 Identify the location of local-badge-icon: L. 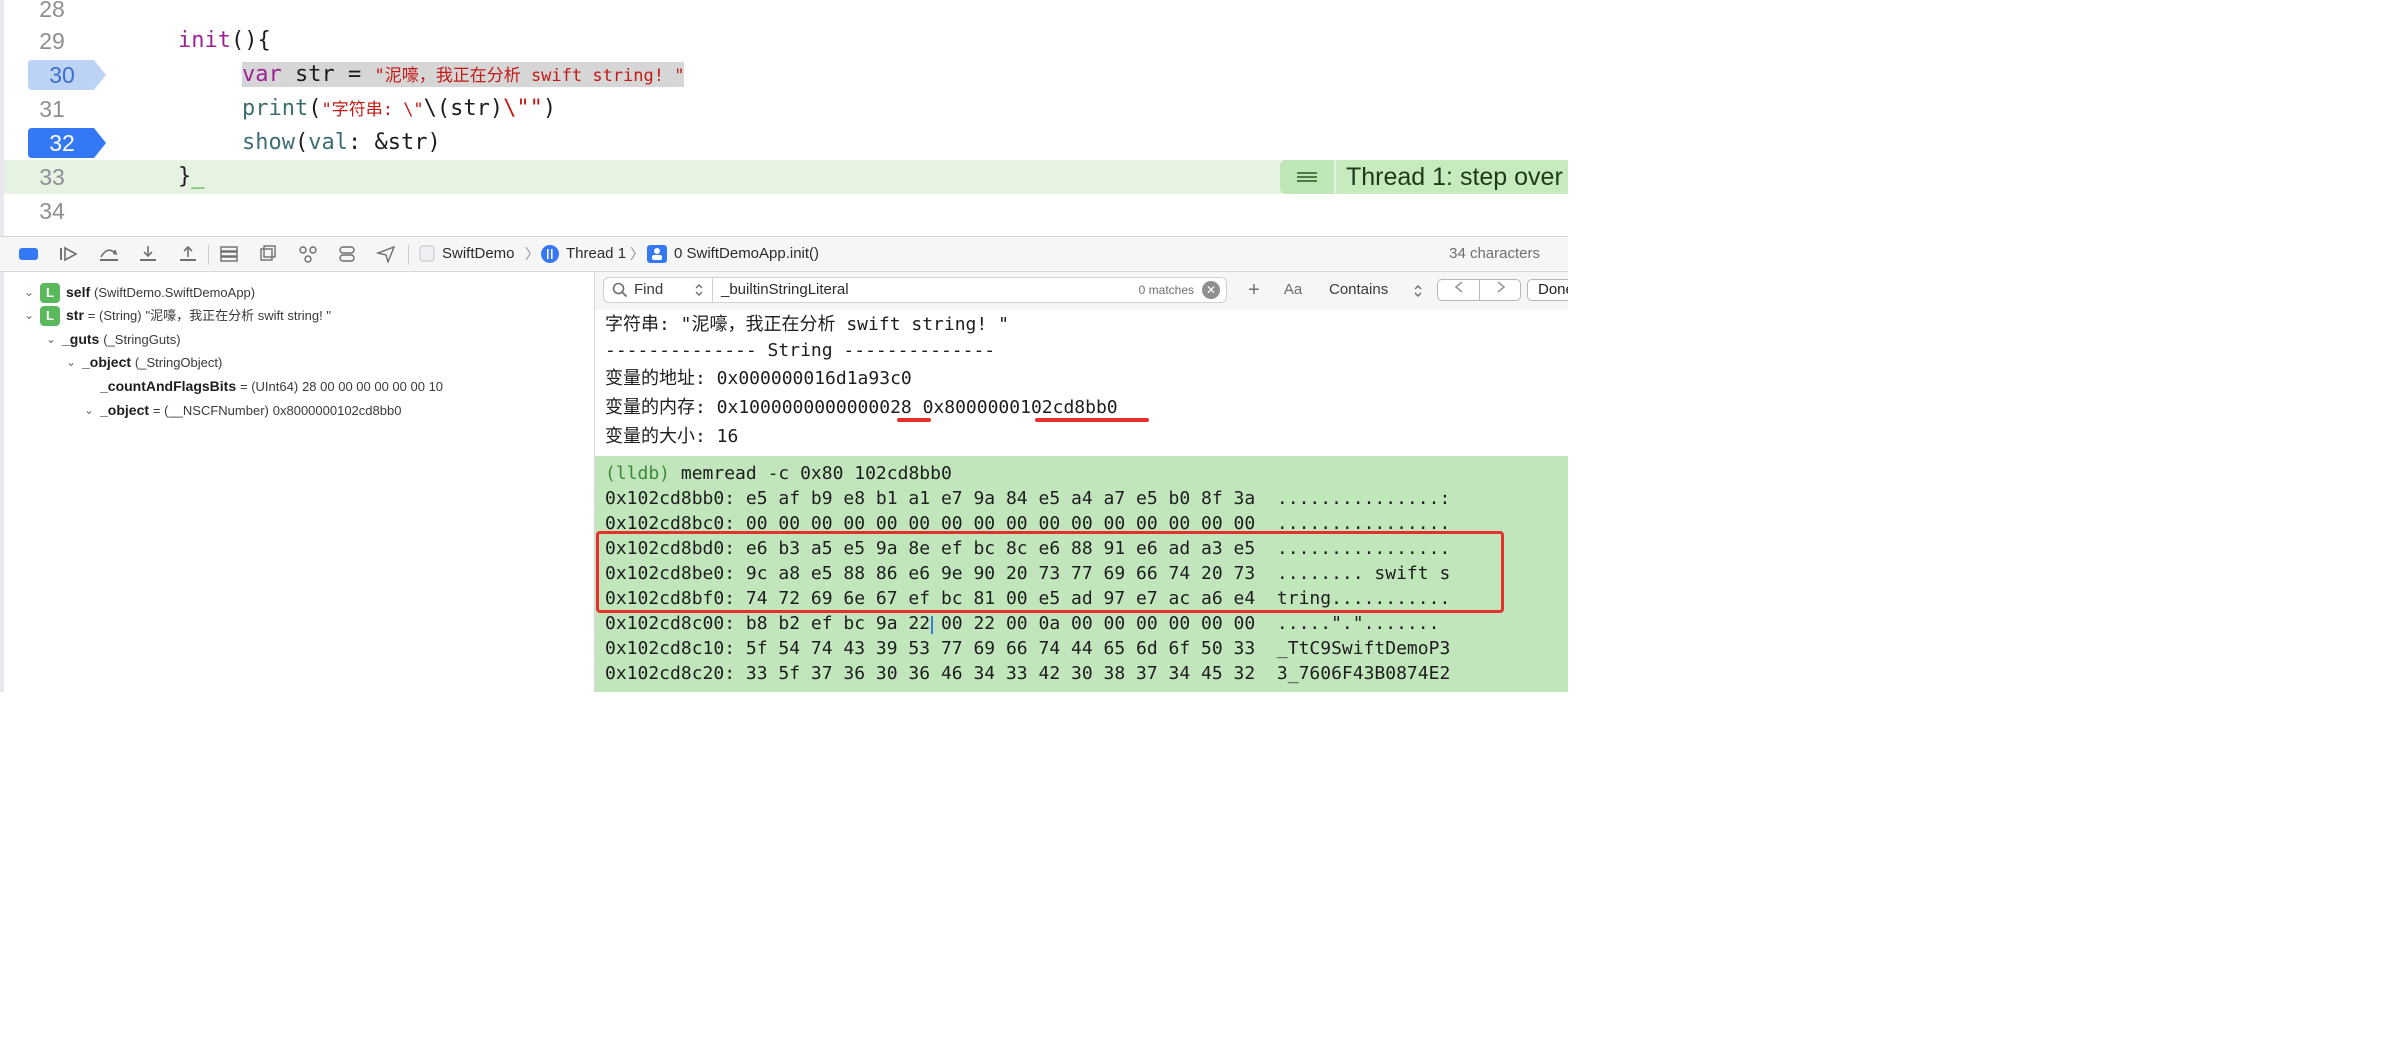
(50, 293).